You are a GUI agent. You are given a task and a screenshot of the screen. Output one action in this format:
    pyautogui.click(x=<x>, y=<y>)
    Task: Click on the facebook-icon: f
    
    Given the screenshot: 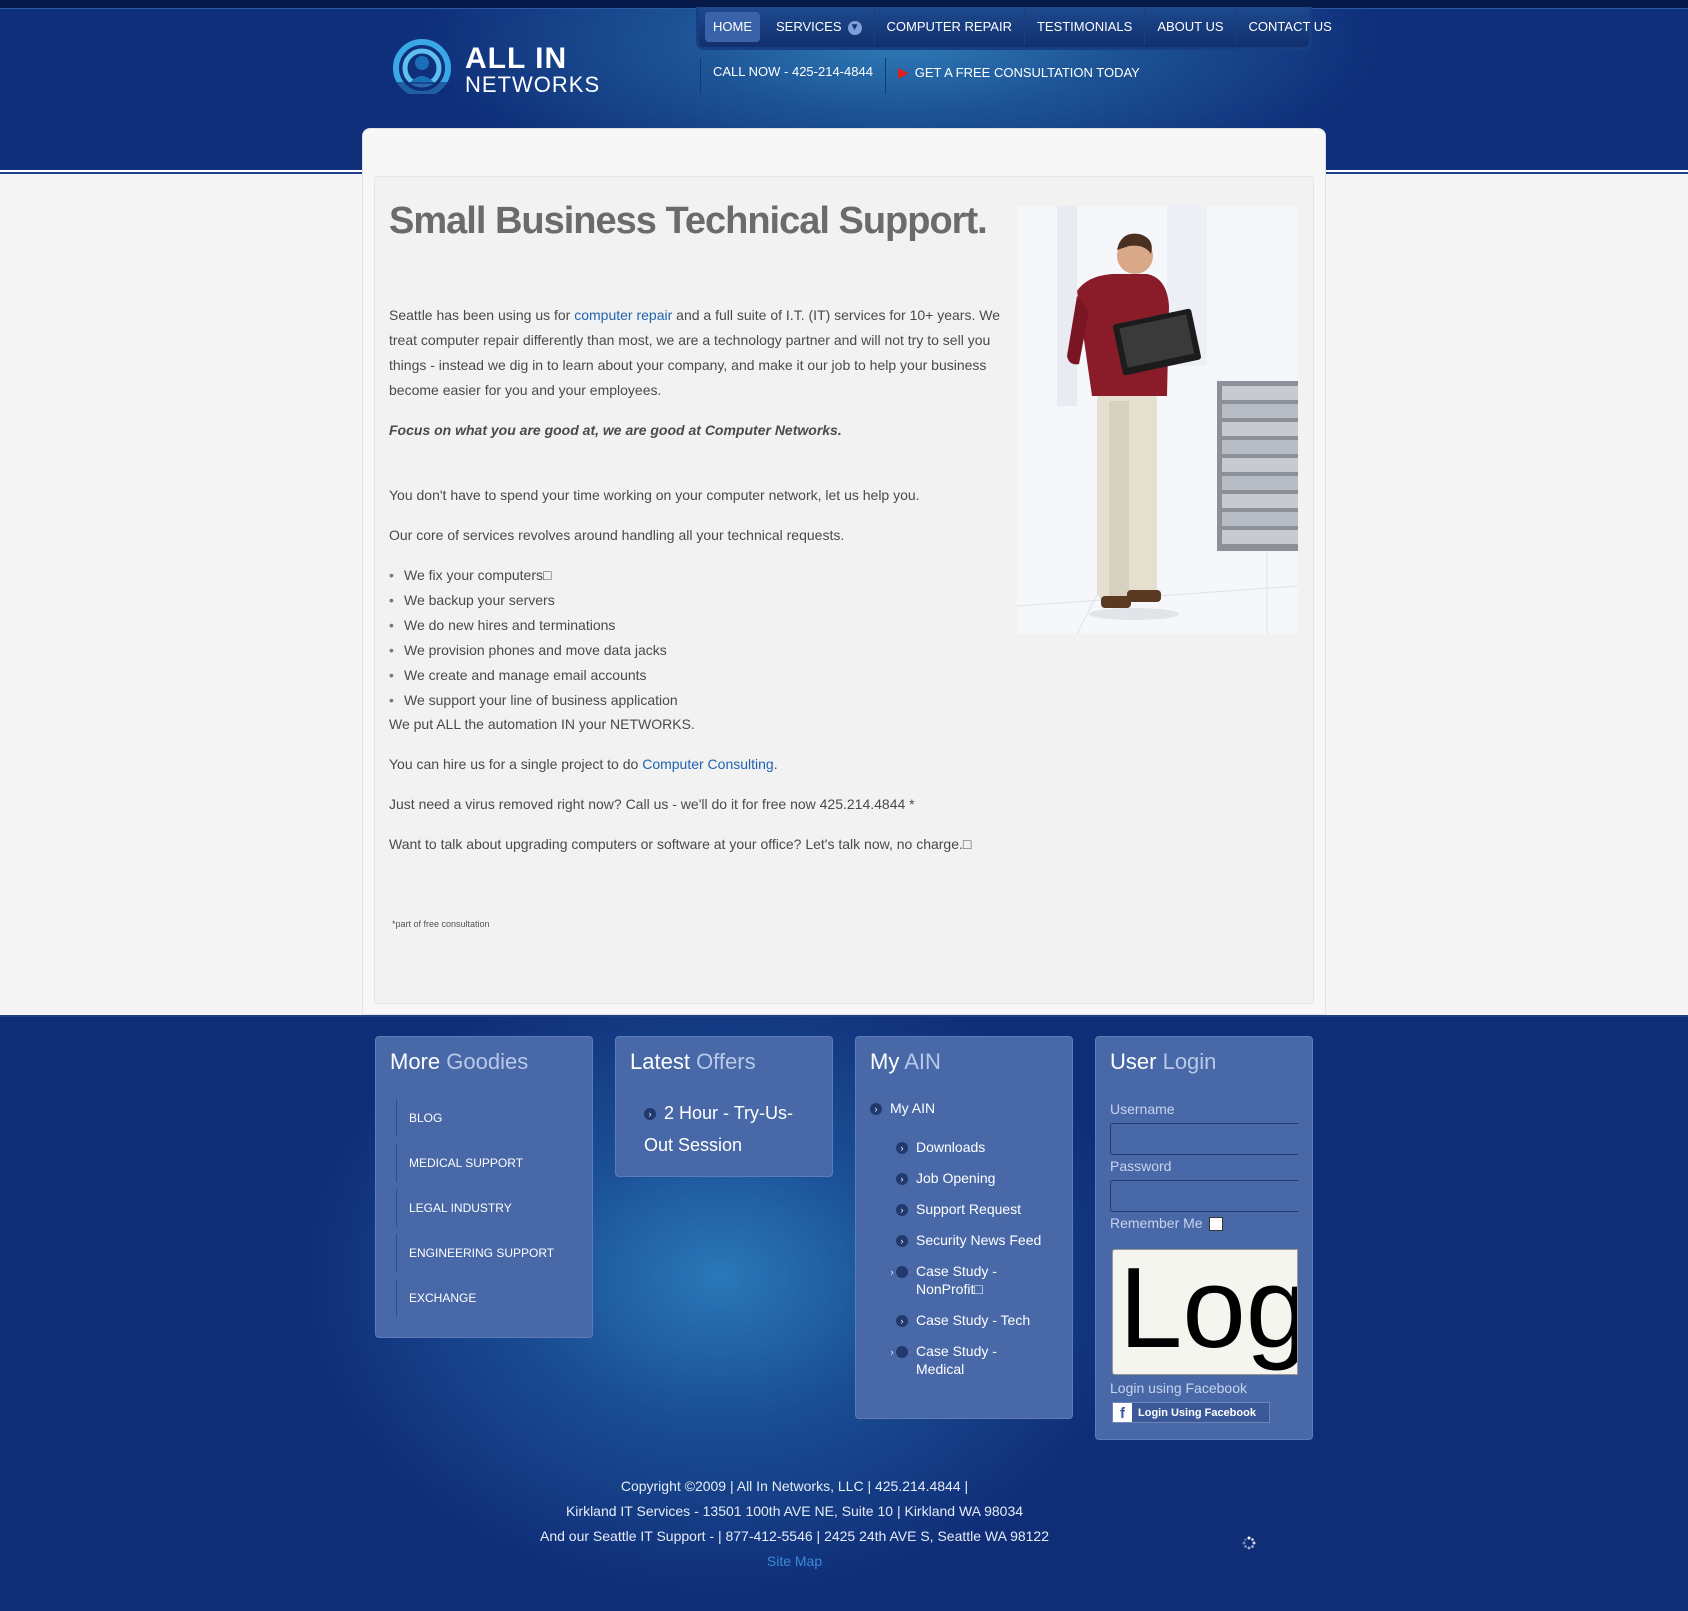 What is the action you would take?
    pyautogui.click(x=1122, y=1412)
    